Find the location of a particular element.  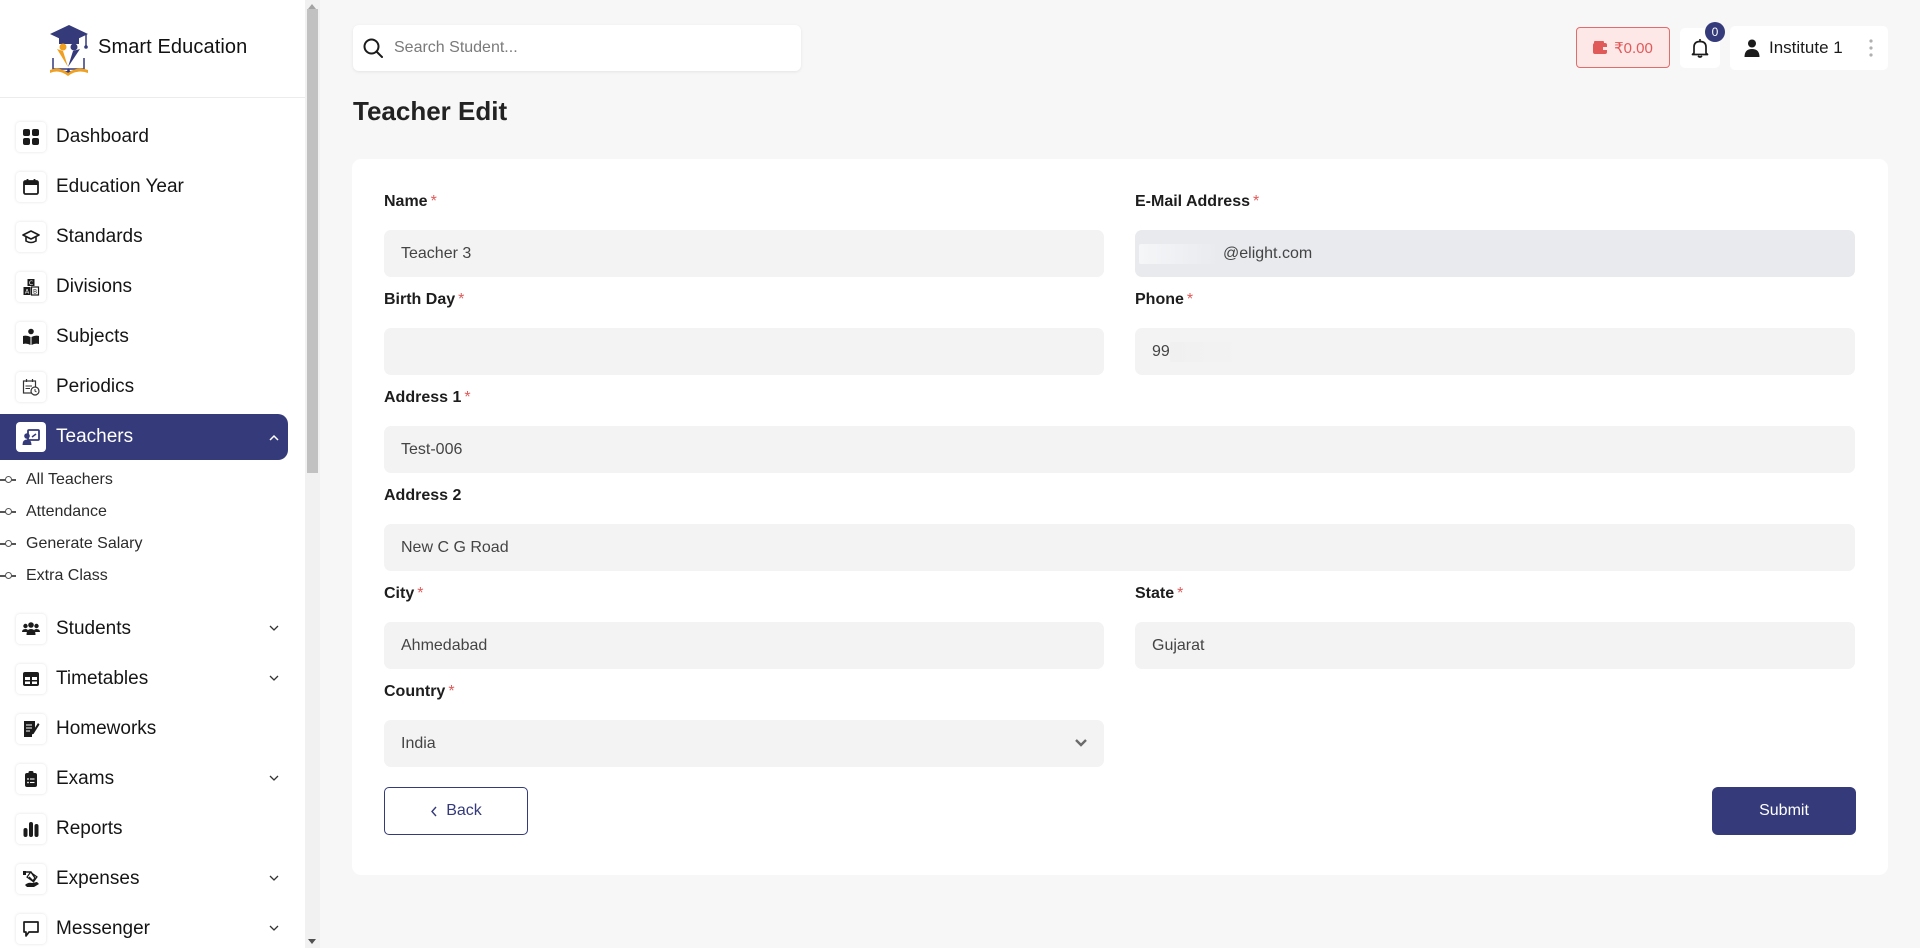

sidebar-item-label: Exams is located at coordinates (85, 778).